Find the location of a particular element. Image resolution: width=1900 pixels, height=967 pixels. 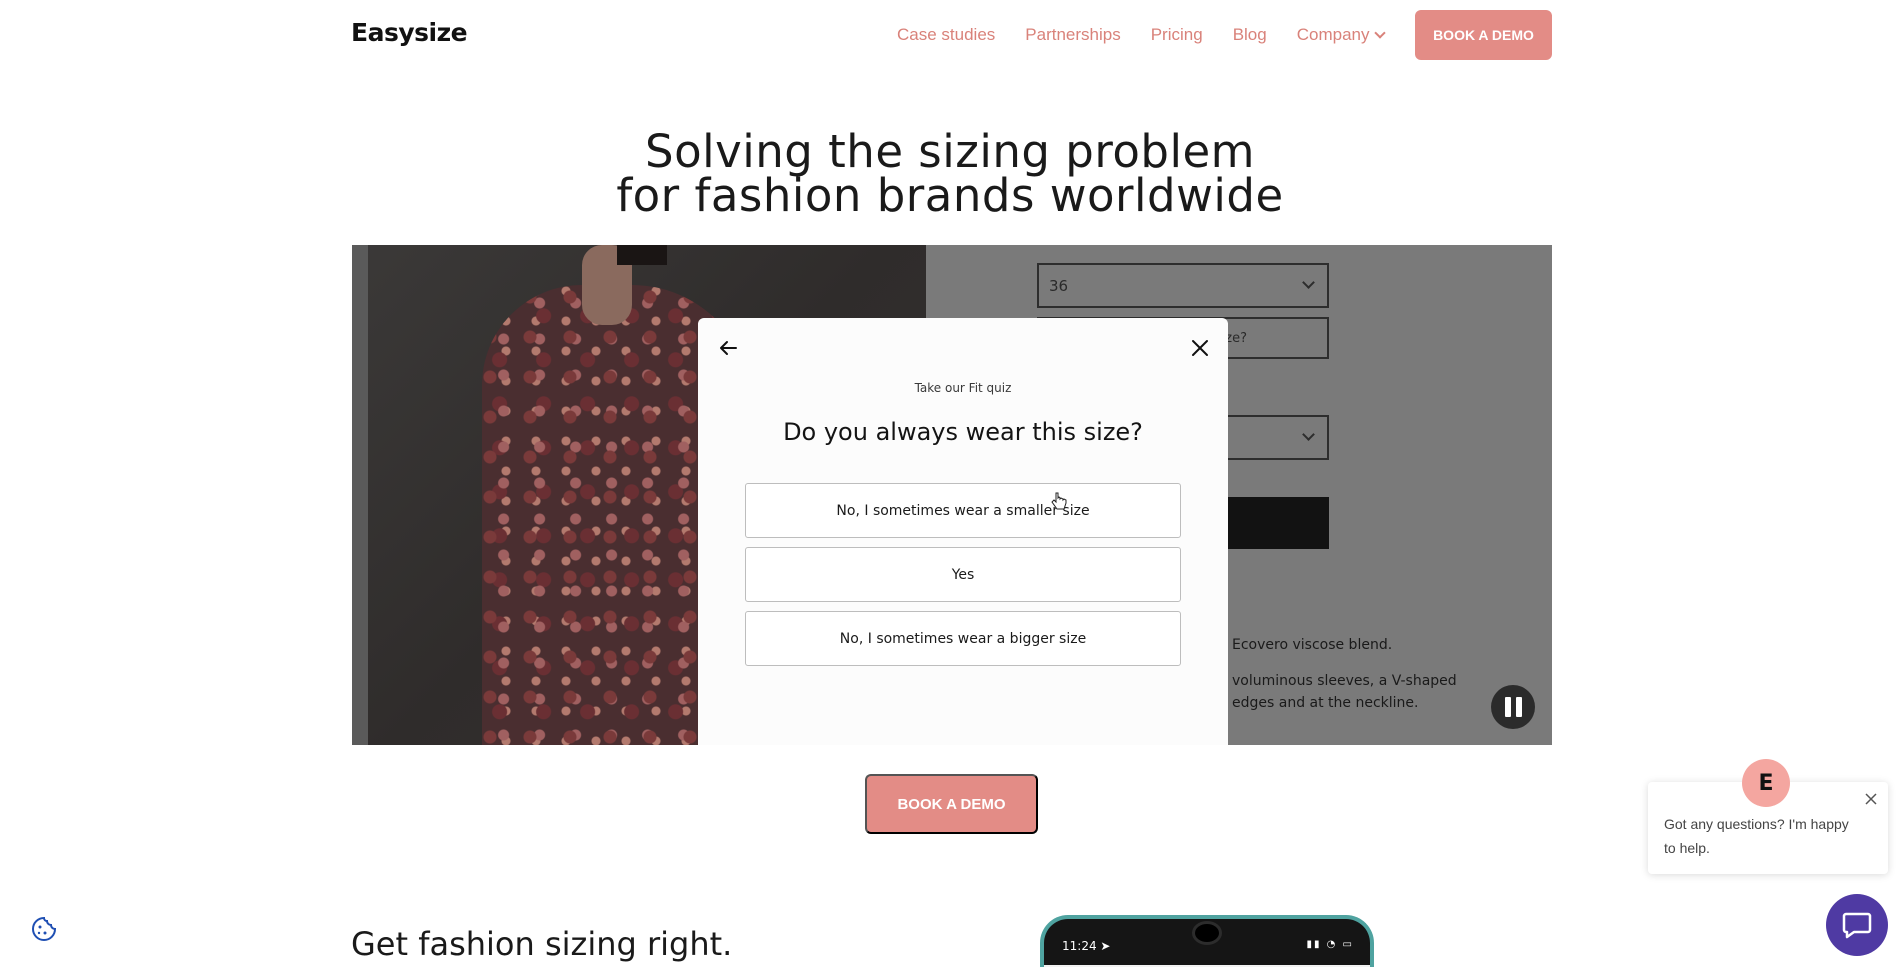

chat-launcher-button is located at coordinates (1857, 925).